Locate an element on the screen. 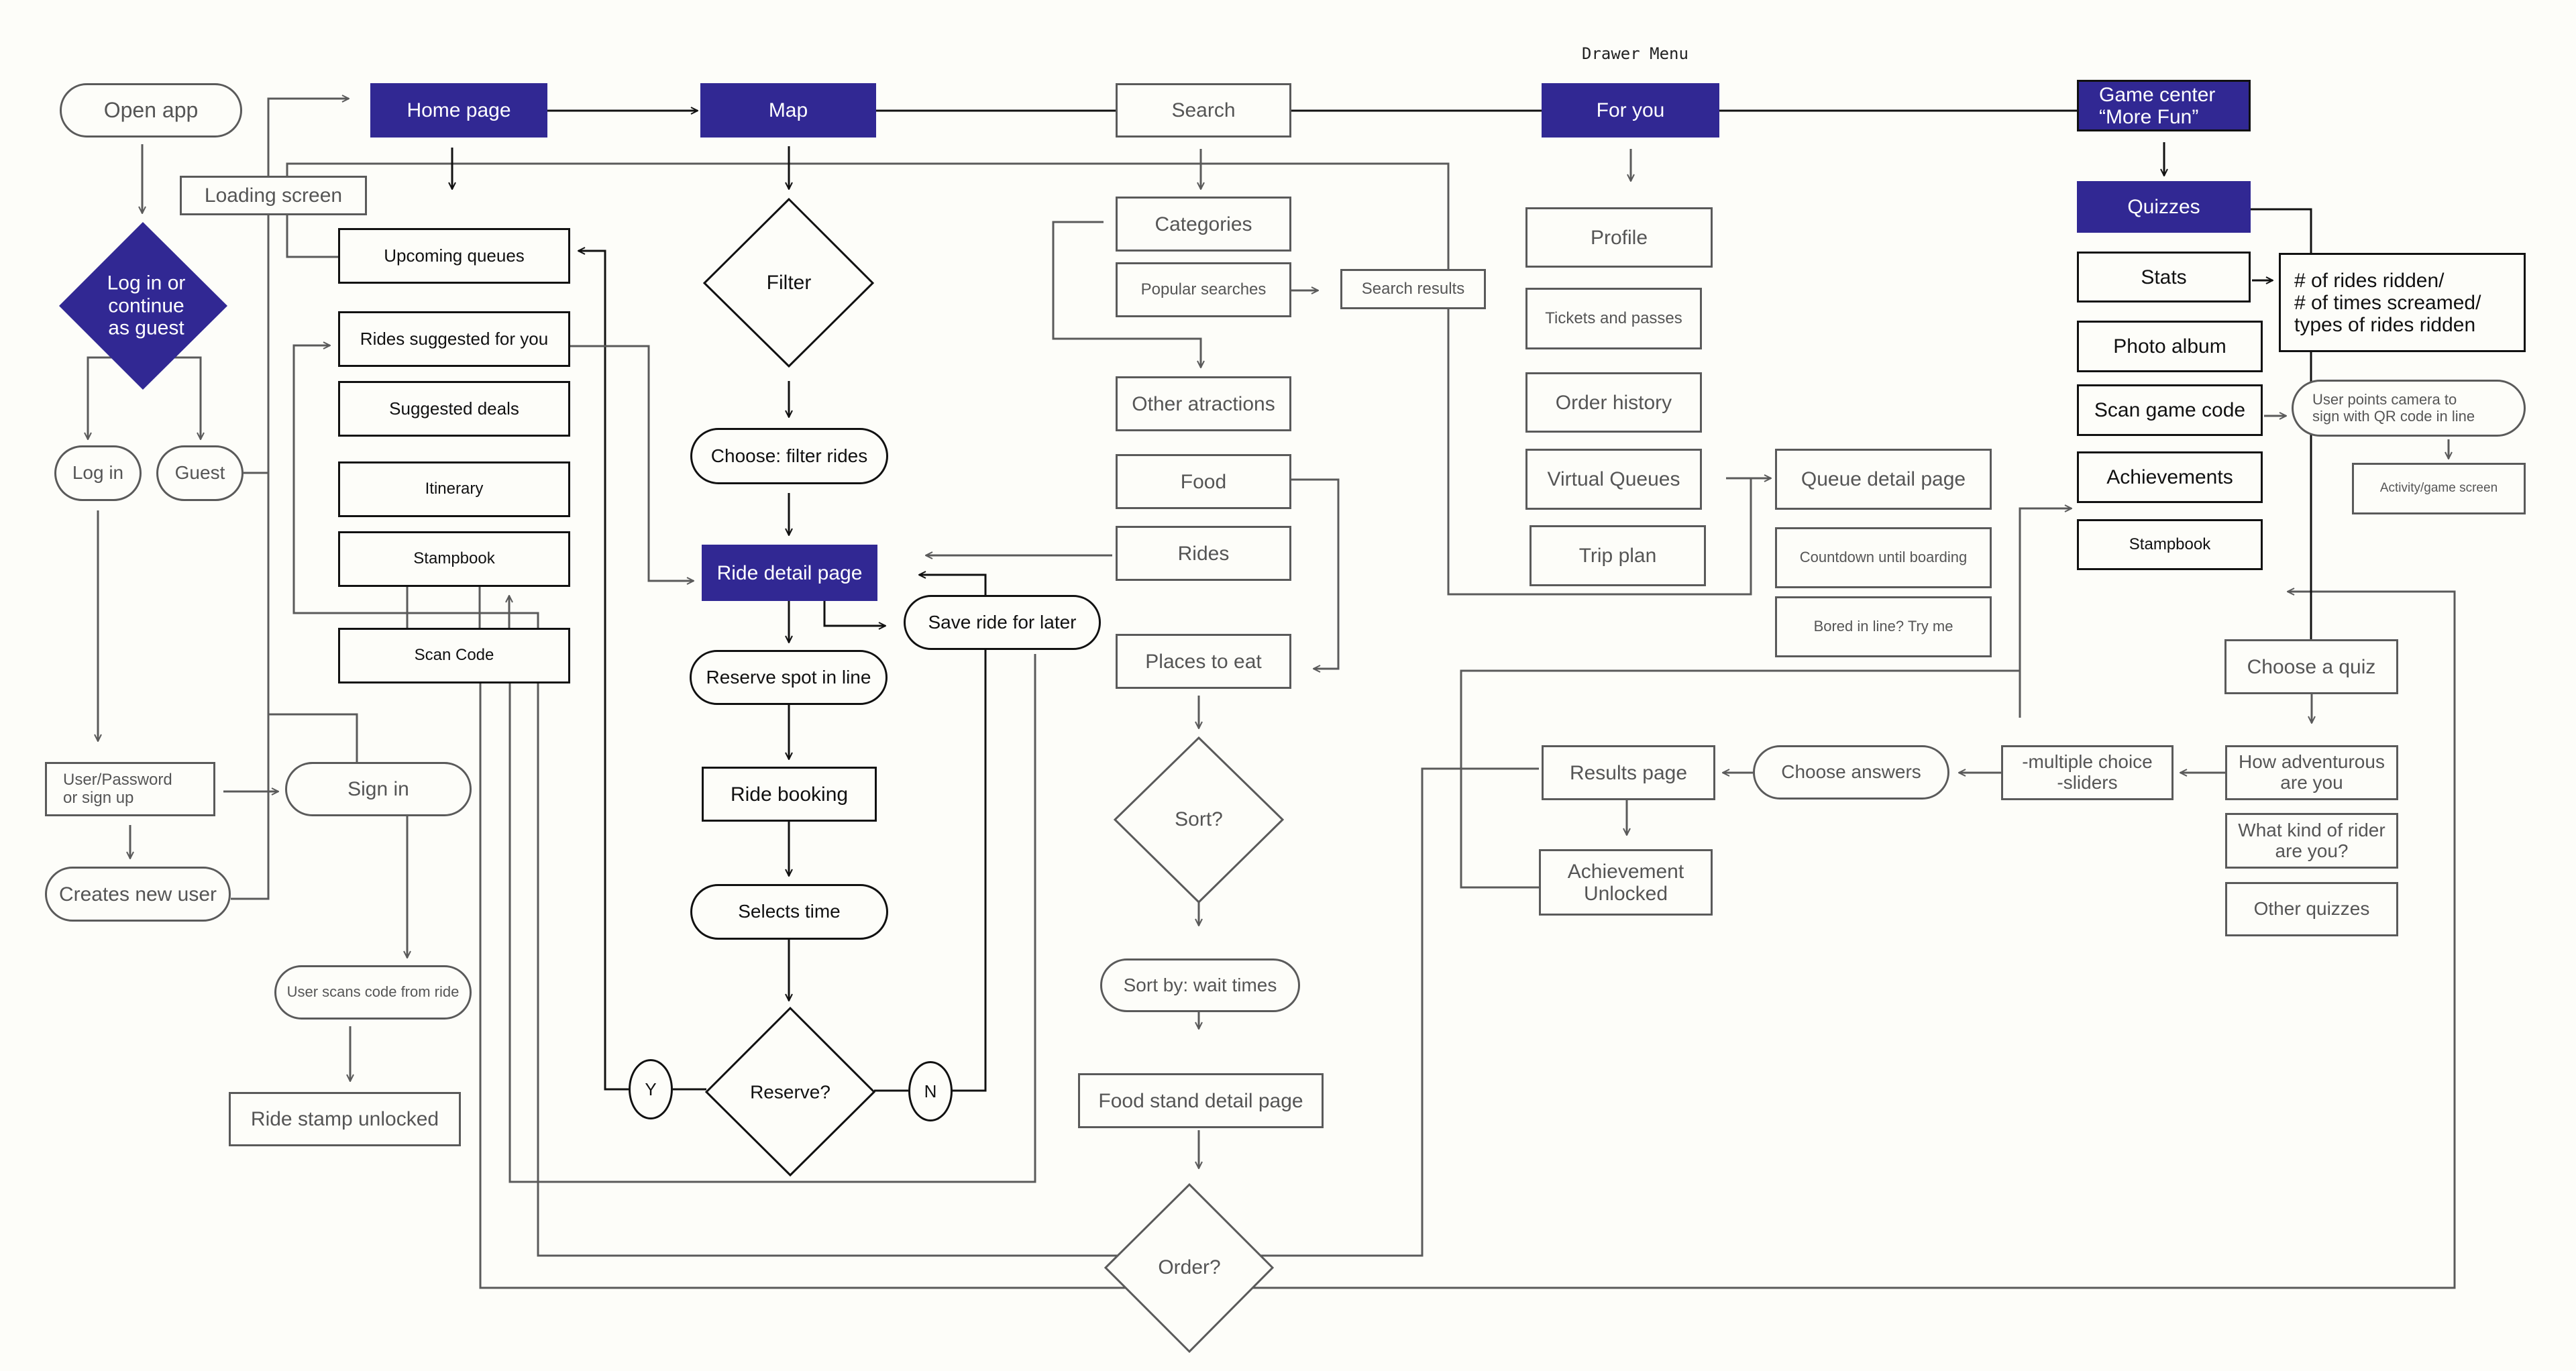  user-password-node: User/Password or sign up is located at coordinates (130, 789).